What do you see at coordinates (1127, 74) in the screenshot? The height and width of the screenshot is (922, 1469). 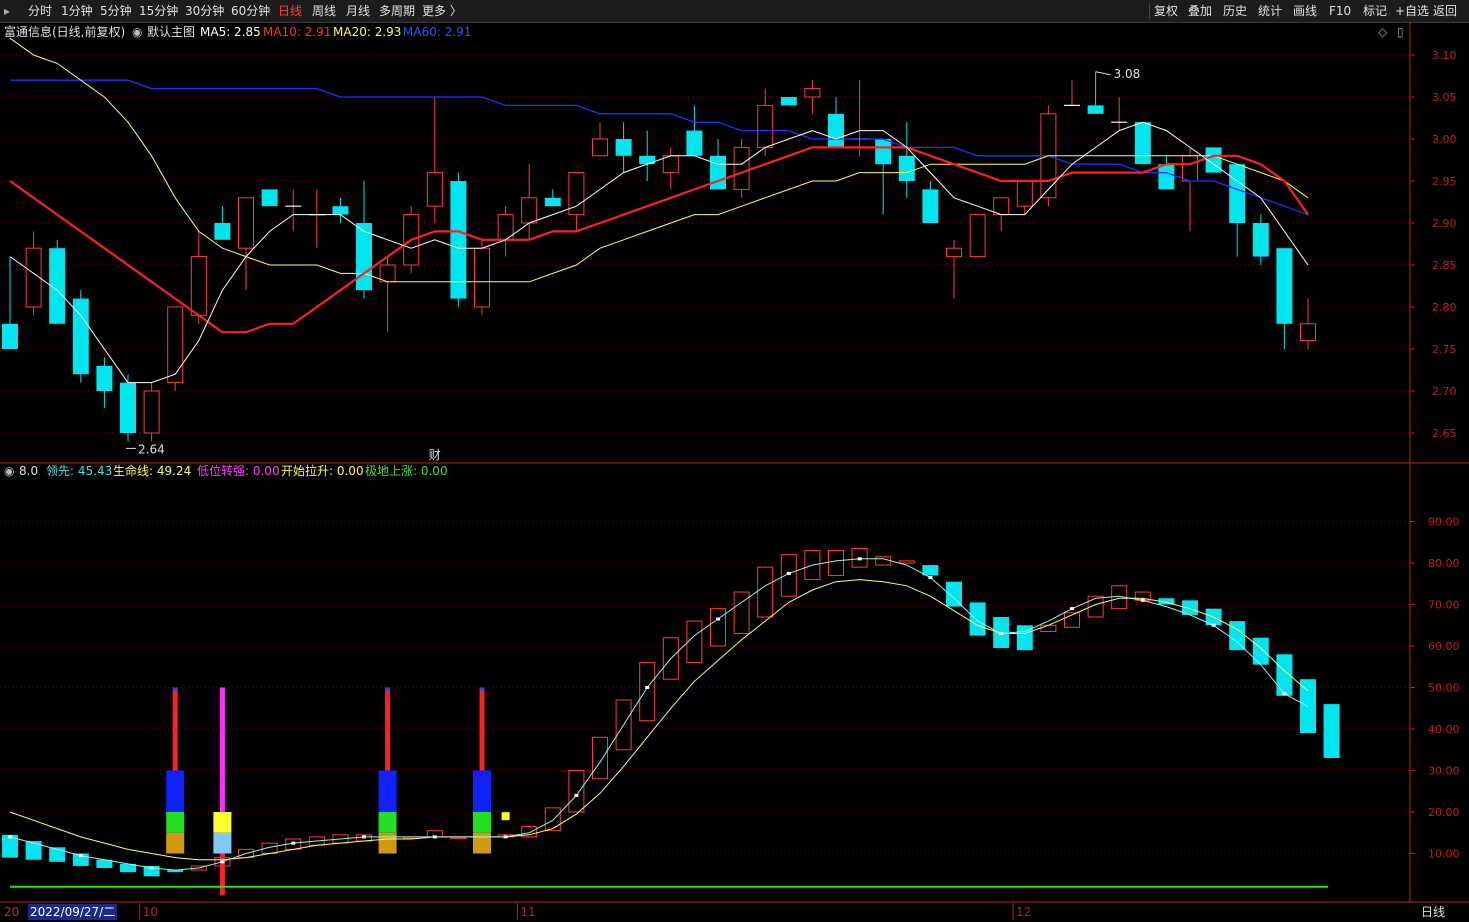 I see `high-price-label: 3.08` at bounding box center [1127, 74].